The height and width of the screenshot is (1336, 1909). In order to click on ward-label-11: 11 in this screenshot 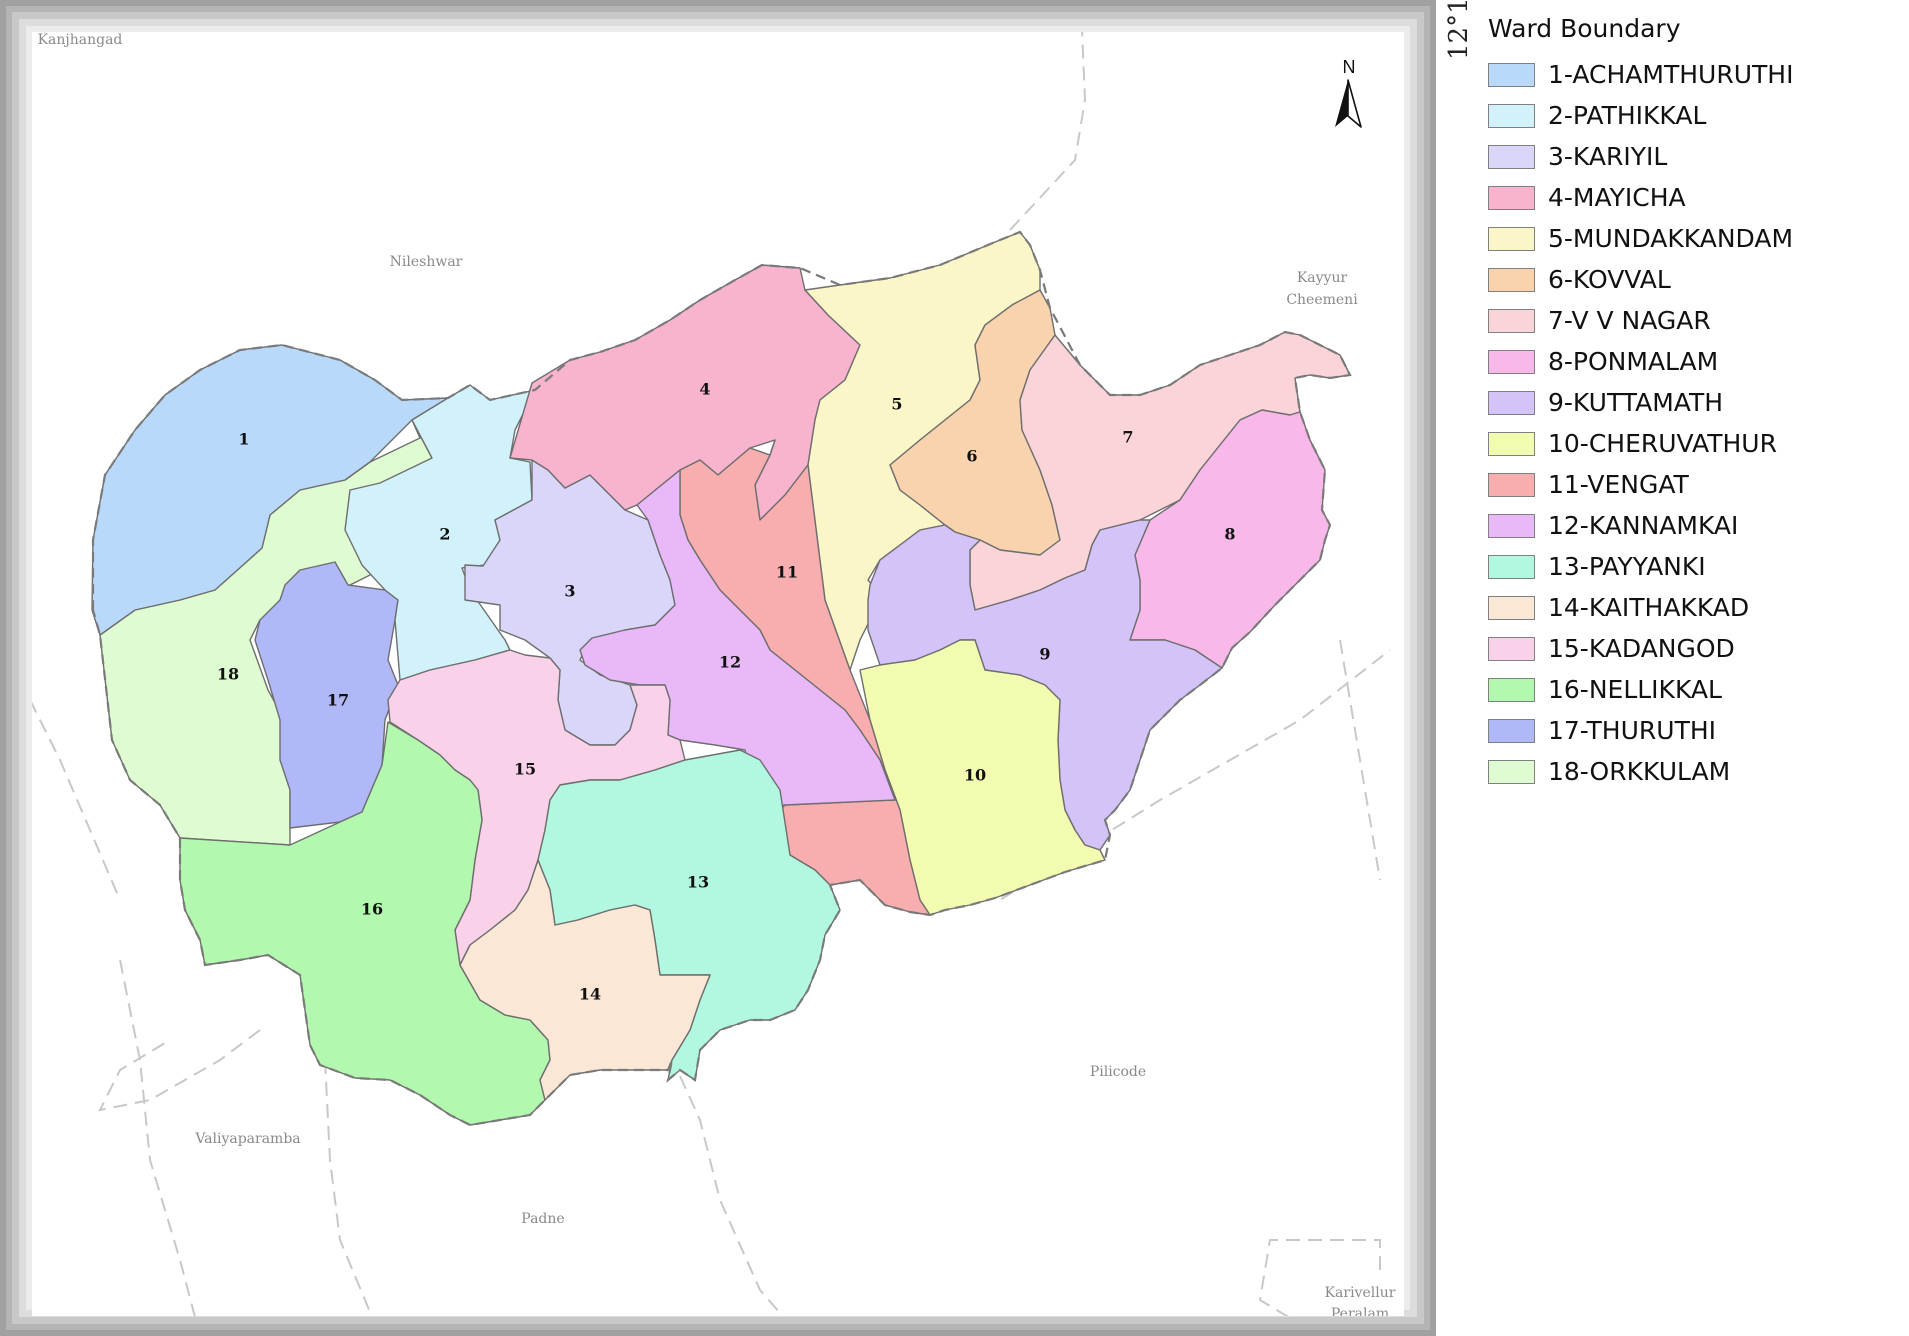, I will do `click(787, 572)`.